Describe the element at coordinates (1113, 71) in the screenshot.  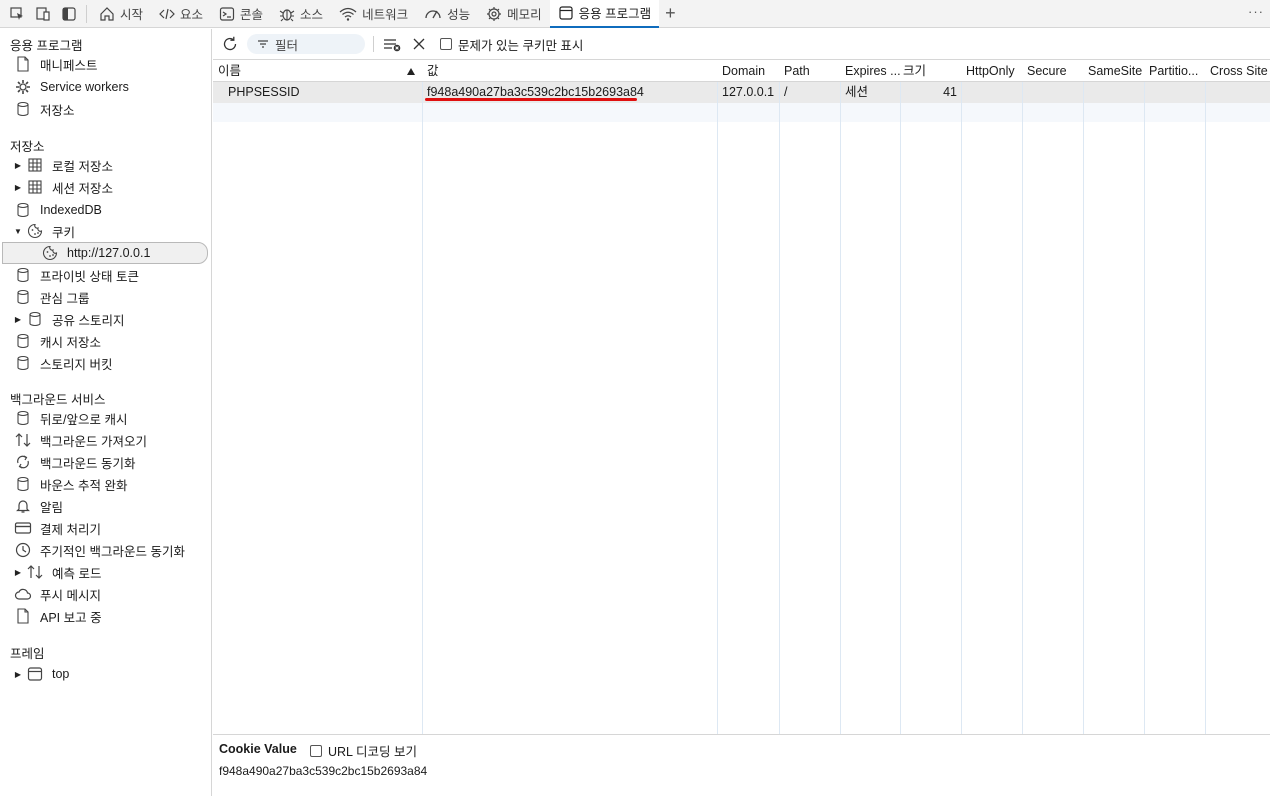
I see `column-header-samesite: SameSite` at that location.